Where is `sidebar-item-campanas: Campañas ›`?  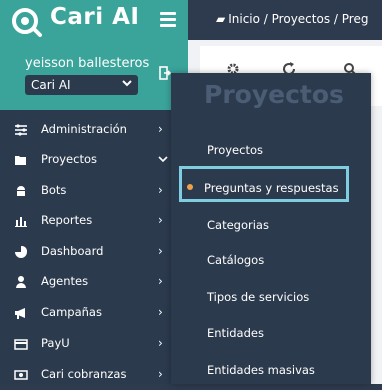
sidebar-item-campanas: Campañas › is located at coordinates (94, 313).